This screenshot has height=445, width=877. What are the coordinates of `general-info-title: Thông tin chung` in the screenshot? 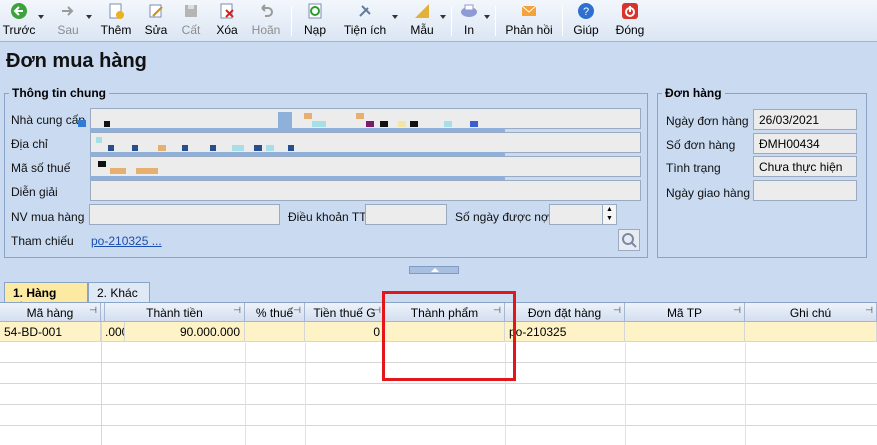 It's located at (59, 93).